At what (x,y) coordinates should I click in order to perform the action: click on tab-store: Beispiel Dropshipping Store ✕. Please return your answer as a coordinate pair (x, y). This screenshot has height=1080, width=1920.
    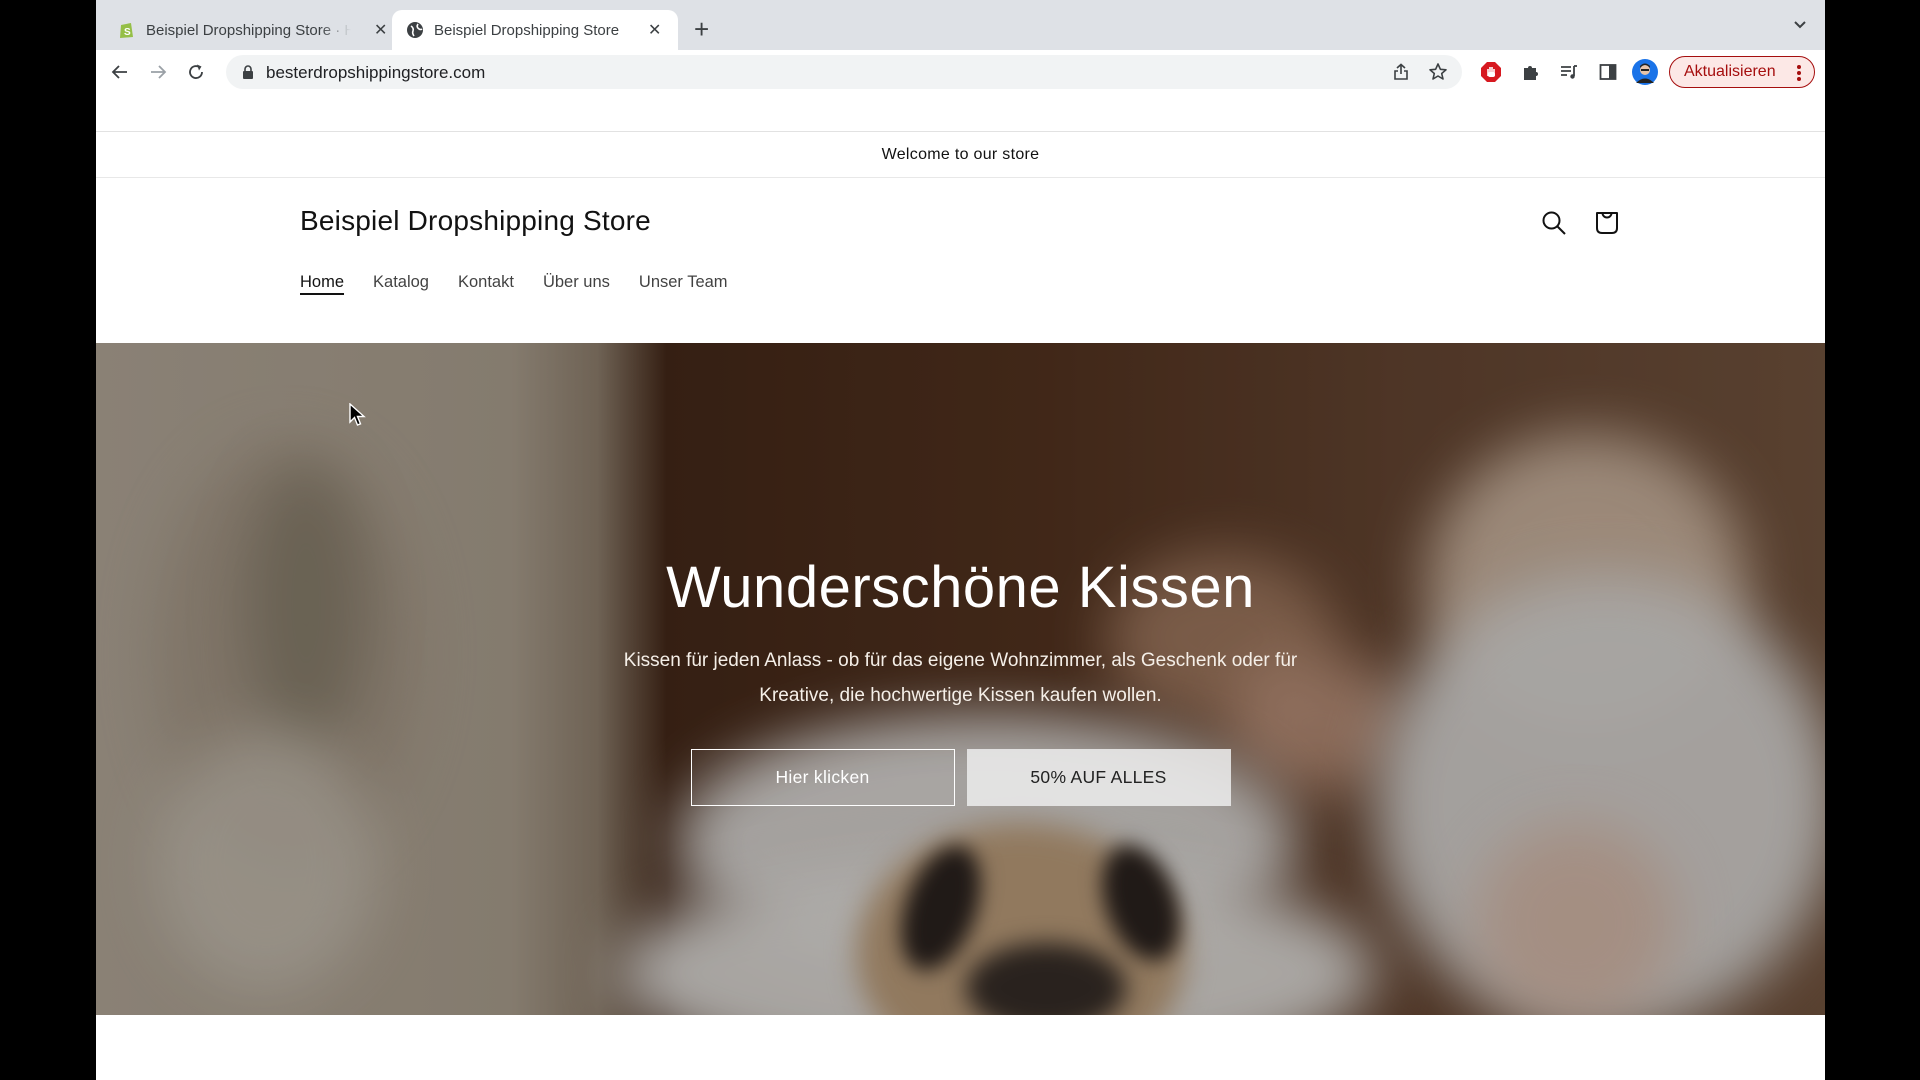
    Looking at the image, I should click on (535, 30).